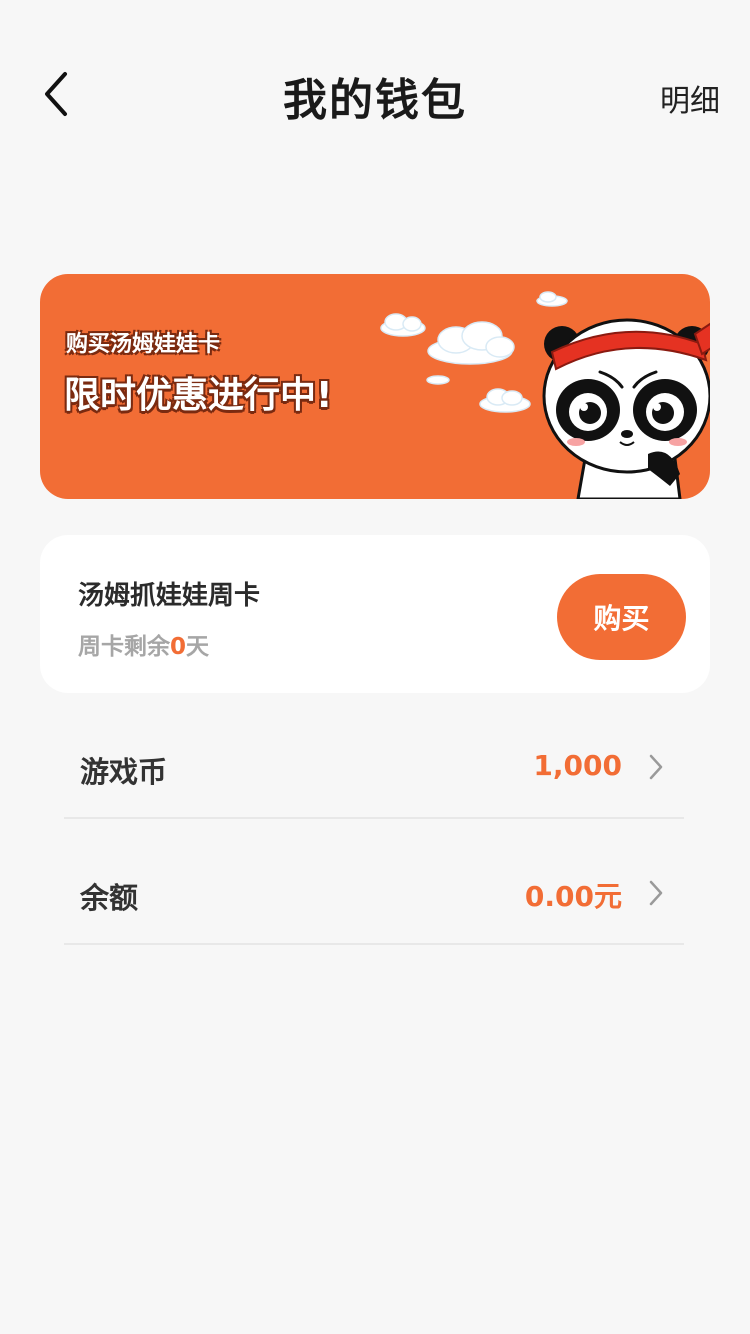 Image resolution: width=750 pixels, height=1334 pixels. I want to click on game-coin-value: 1,000, so click(577, 765).